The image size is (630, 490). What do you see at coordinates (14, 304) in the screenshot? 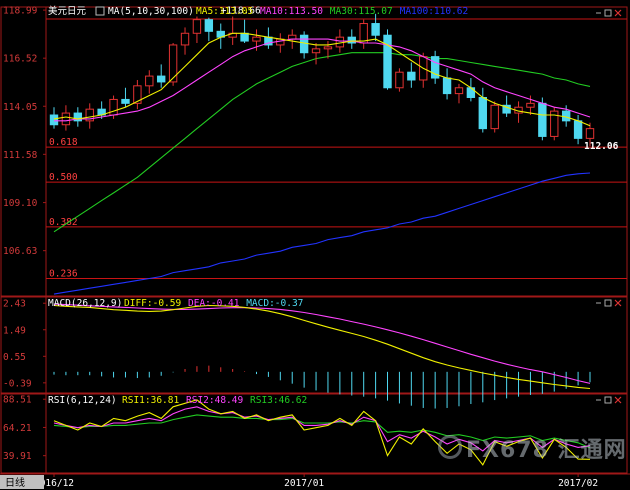
I see `macd-y-tick-label: 2.43` at bounding box center [14, 304].